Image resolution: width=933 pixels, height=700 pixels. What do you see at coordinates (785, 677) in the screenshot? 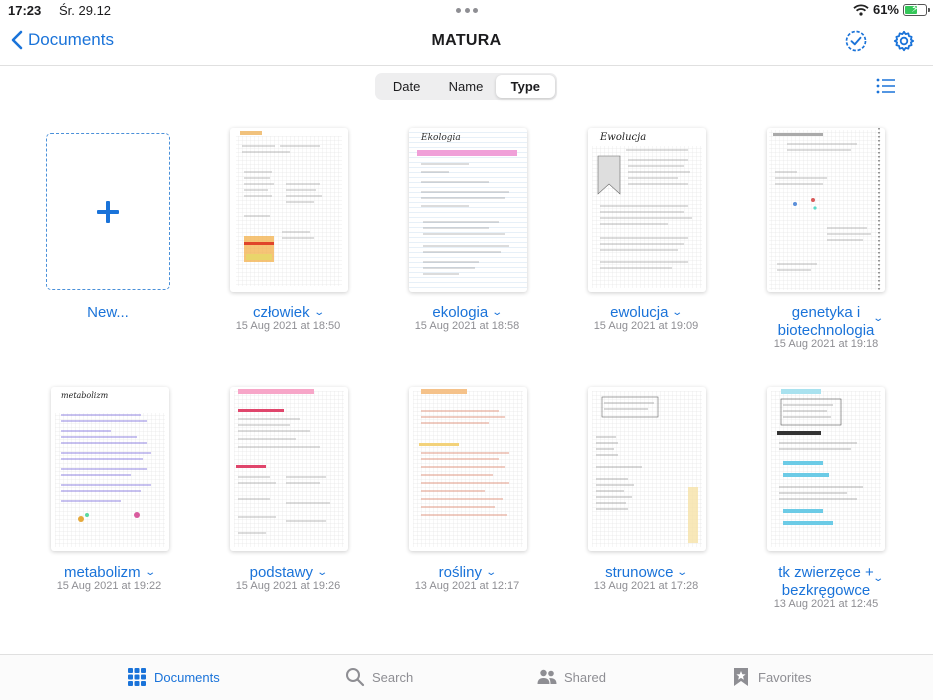
I see `tab-favorites-label: Favorites` at bounding box center [785, 677].